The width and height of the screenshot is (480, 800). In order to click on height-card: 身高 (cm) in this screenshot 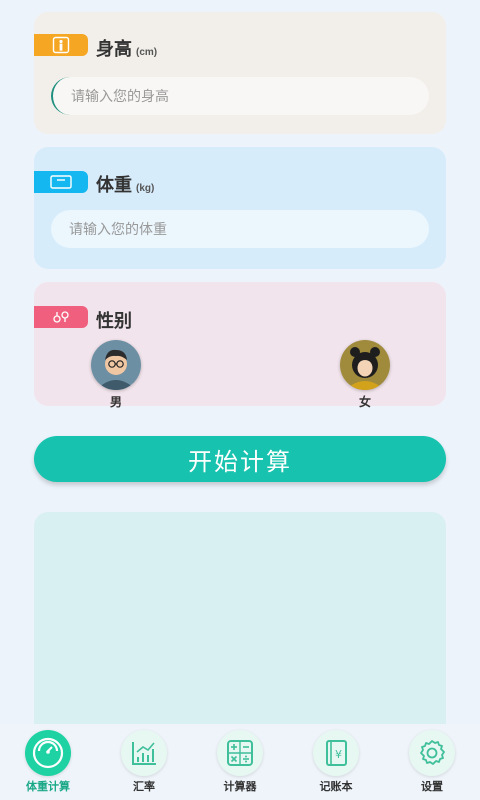, I will do `click(240, 73)`.